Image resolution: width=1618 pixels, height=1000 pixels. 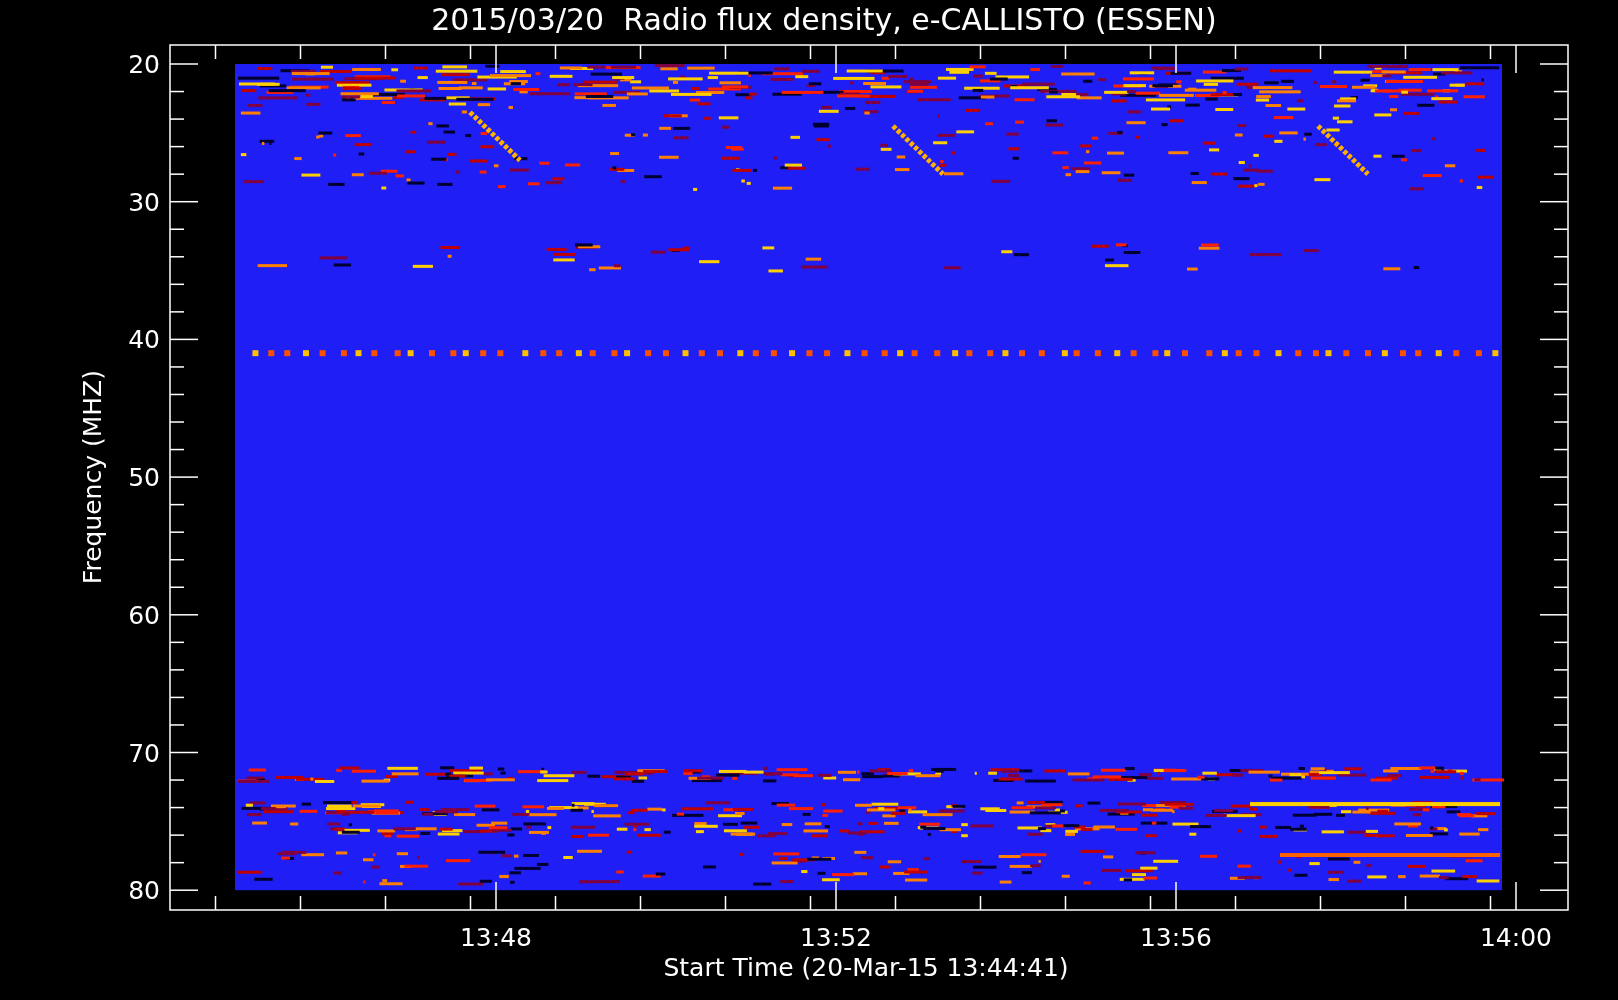 I want to click on tick-label: 30, so click(x=144, y=202).